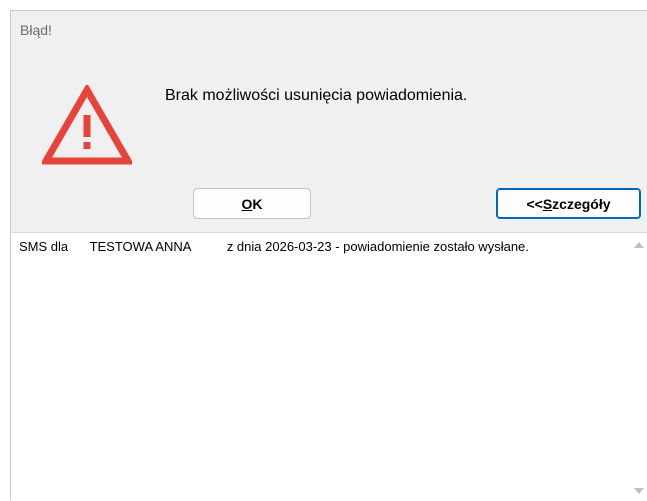 The width and height of the screenshot is (647, 501). I want to click on ok-button-label-rest: K, so click(257, 203).